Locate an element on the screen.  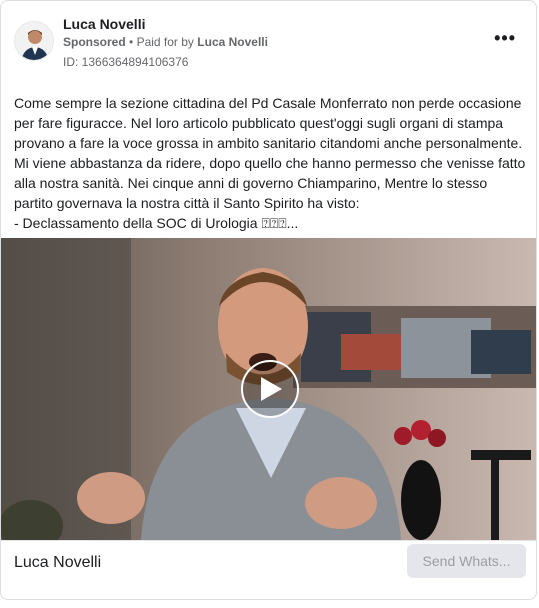
paid-by: Luca Novelli is located at coordinates (232, 42).